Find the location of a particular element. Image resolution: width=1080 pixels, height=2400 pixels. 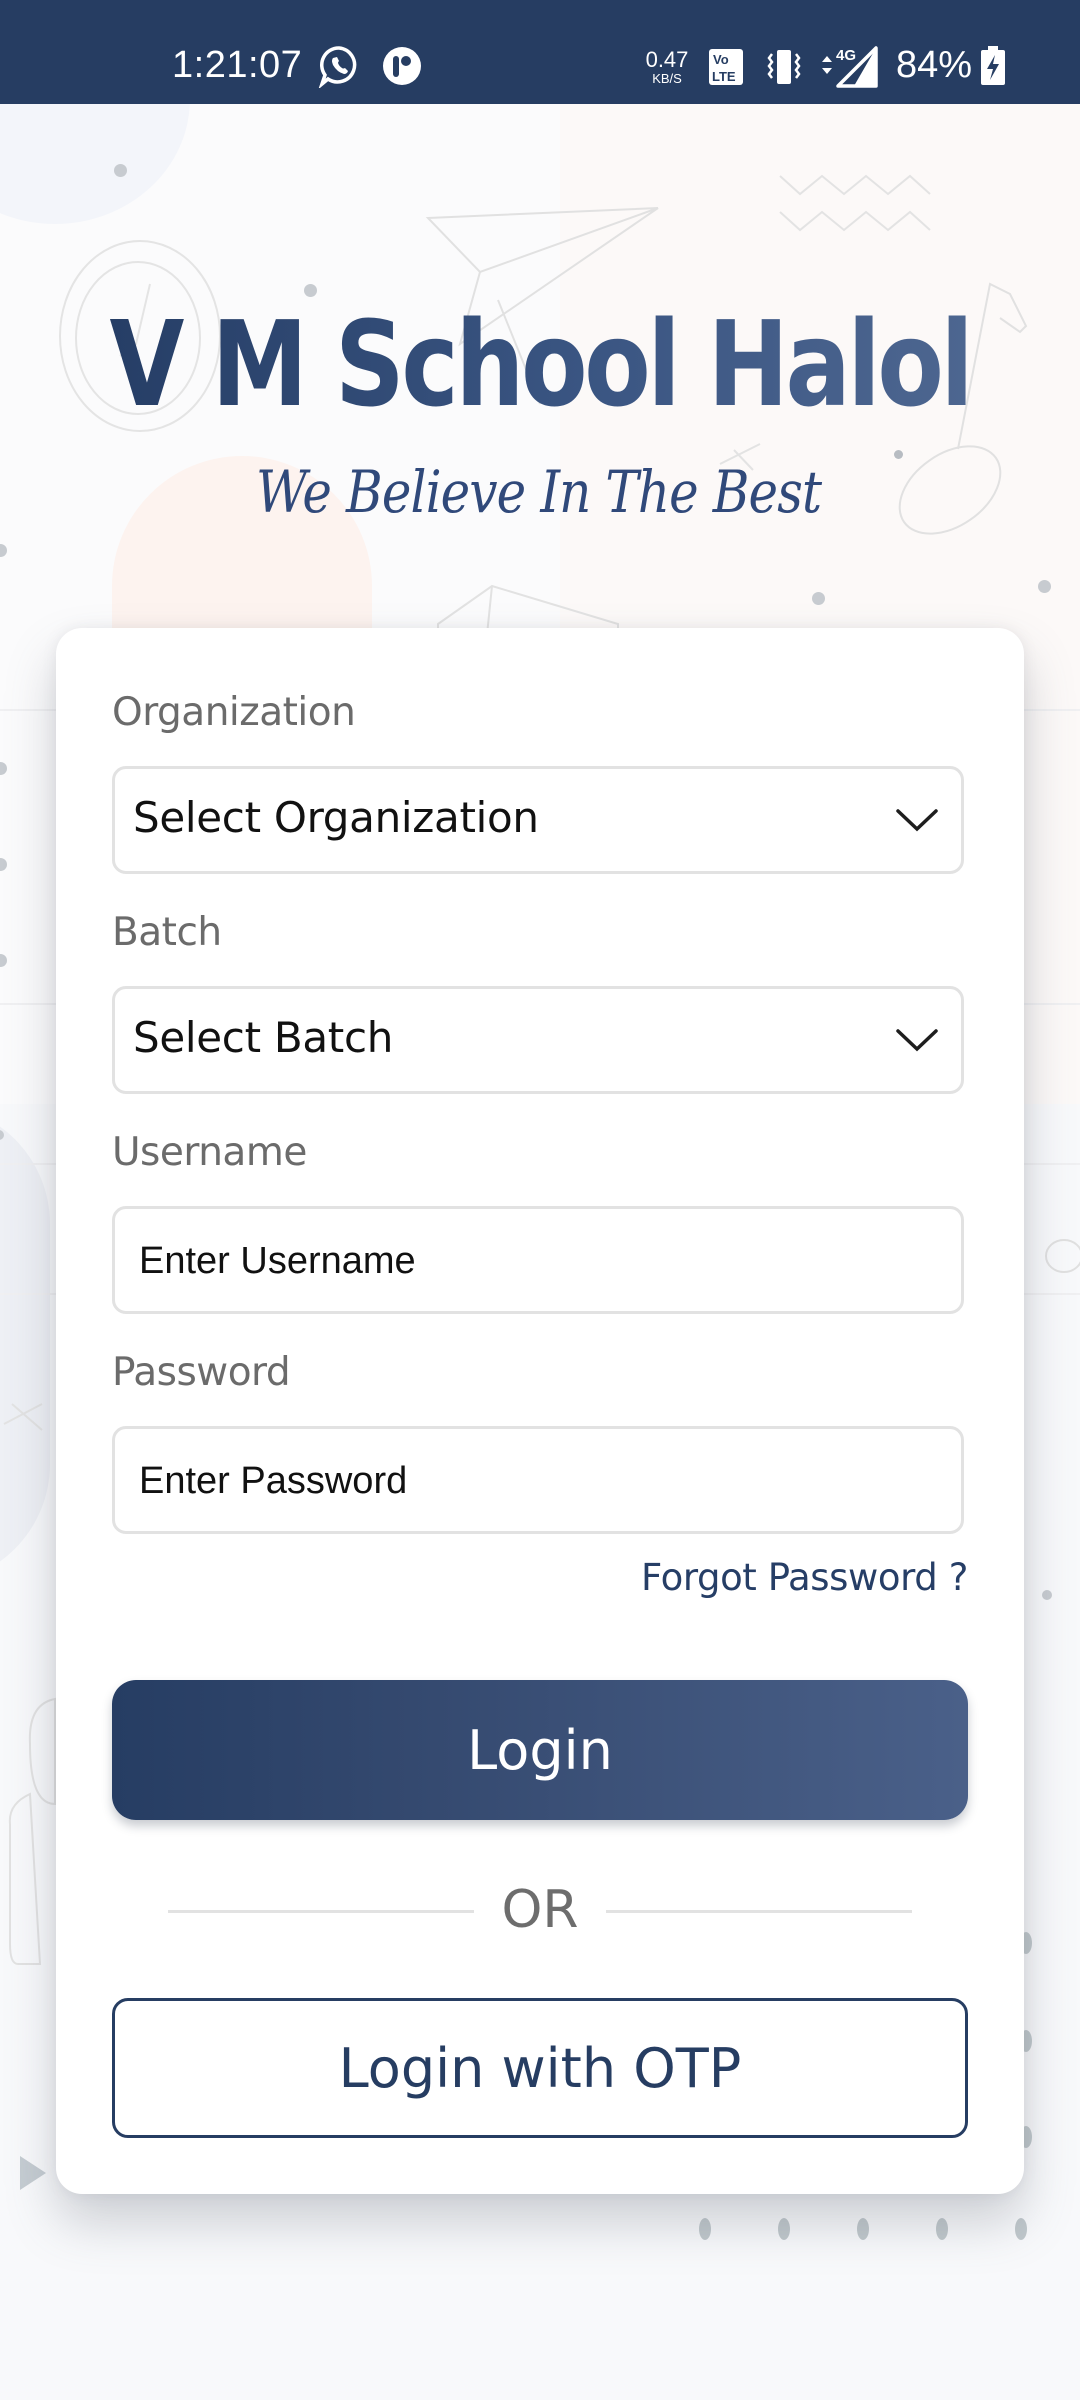

vibrate-icon is located at coordinates (784, 69).